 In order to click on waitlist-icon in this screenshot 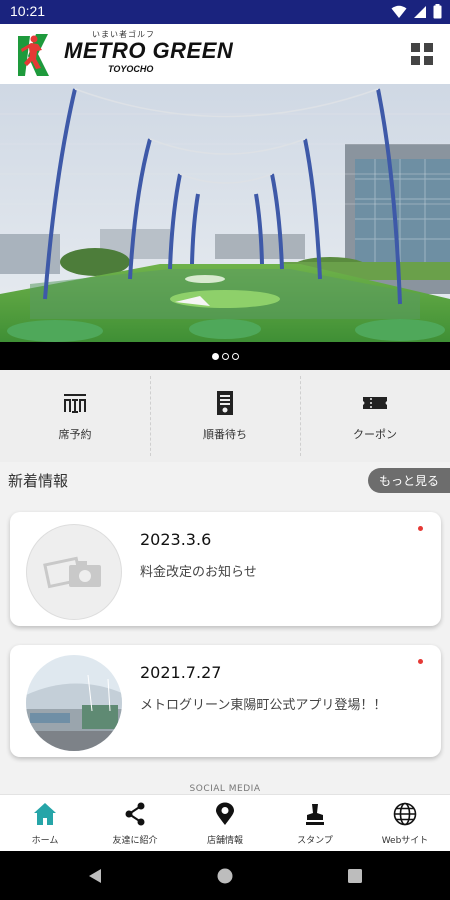, I will do `click(225, 403)`.